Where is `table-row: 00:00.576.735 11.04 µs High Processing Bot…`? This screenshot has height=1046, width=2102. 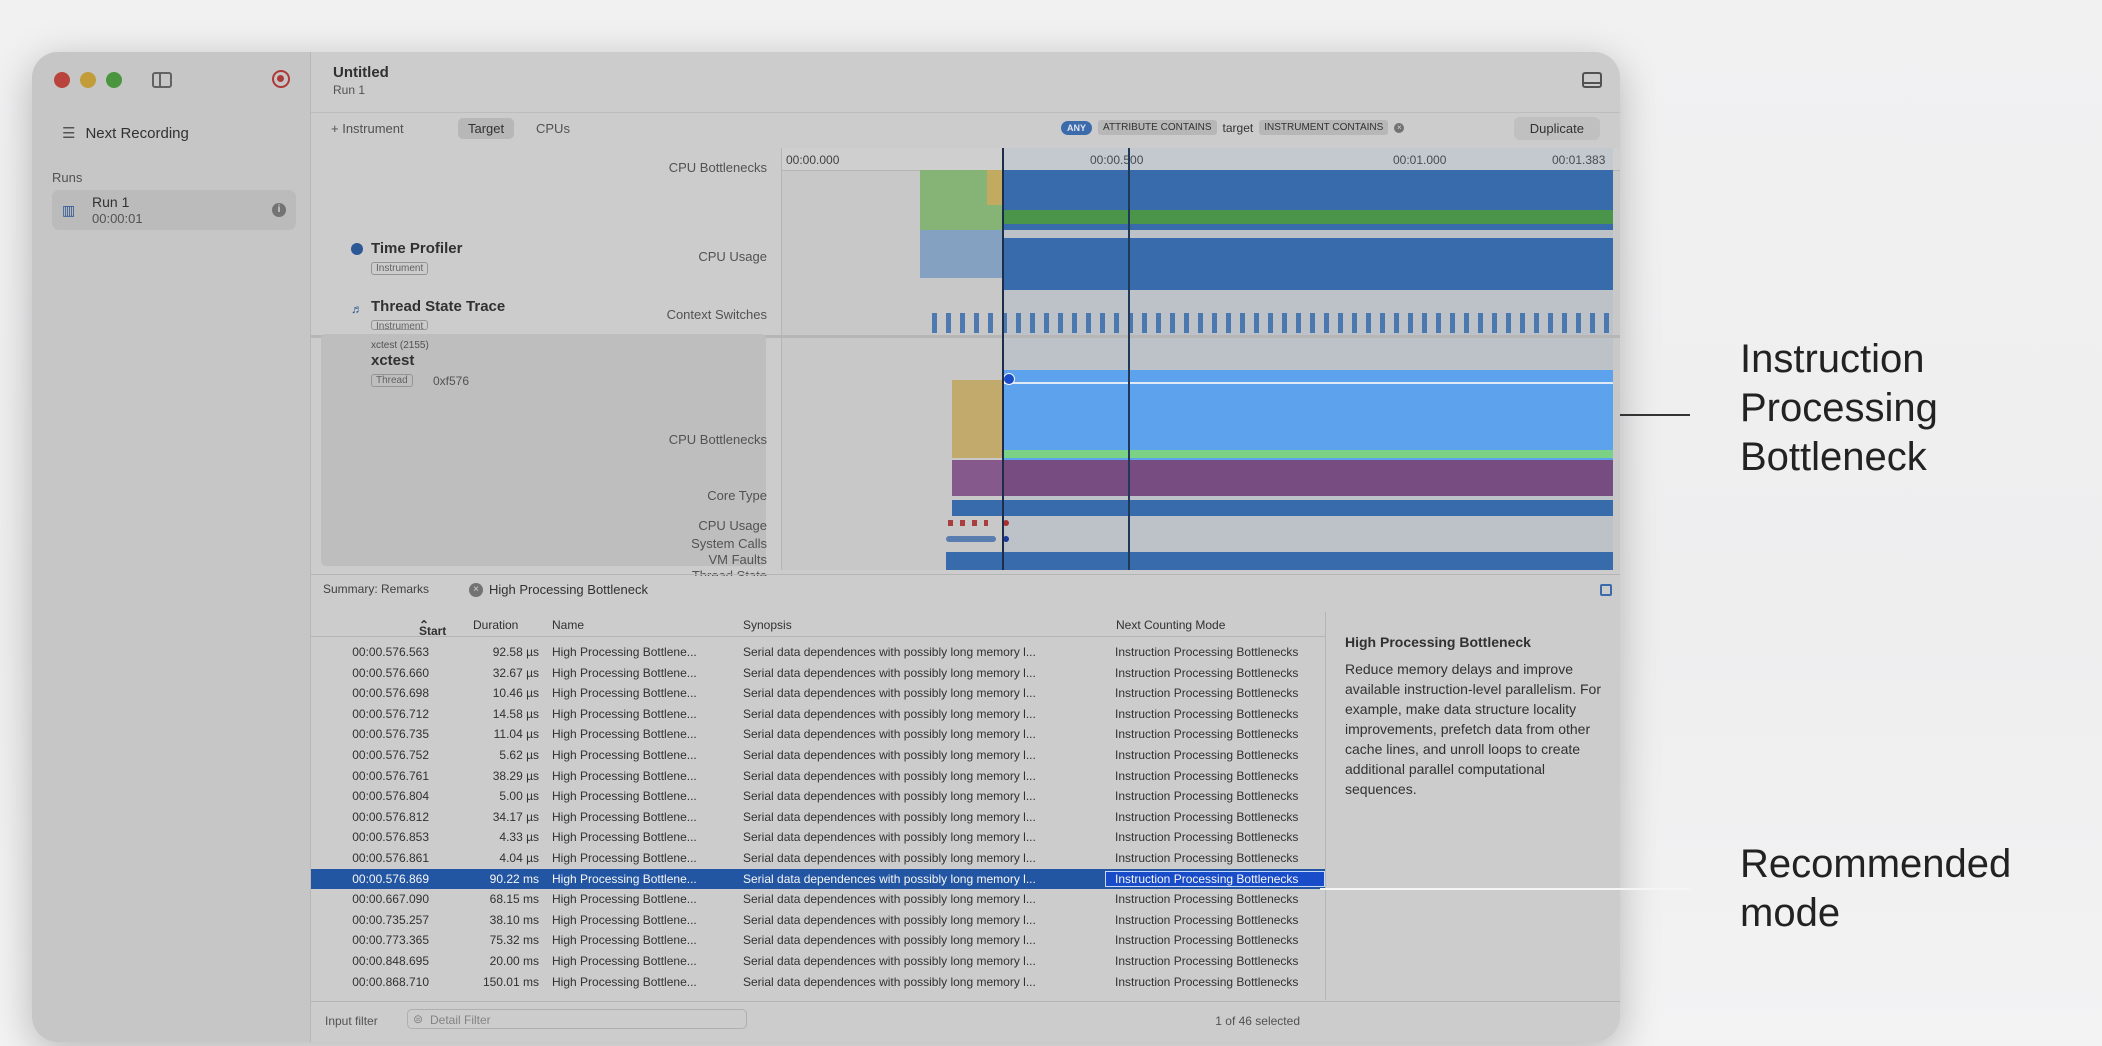
table-row: 00:00.576.735 11.04 µs High Processing Bot… is located at coordinates (818, 734).